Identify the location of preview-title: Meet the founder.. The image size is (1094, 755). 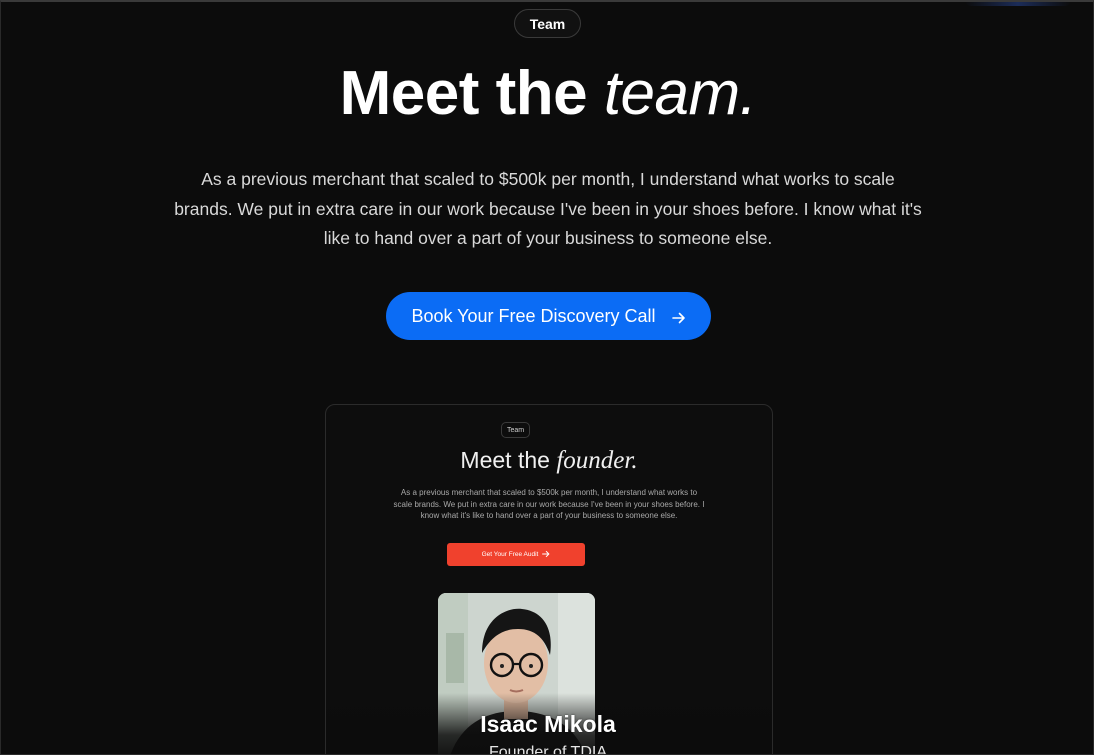
(549, 461).